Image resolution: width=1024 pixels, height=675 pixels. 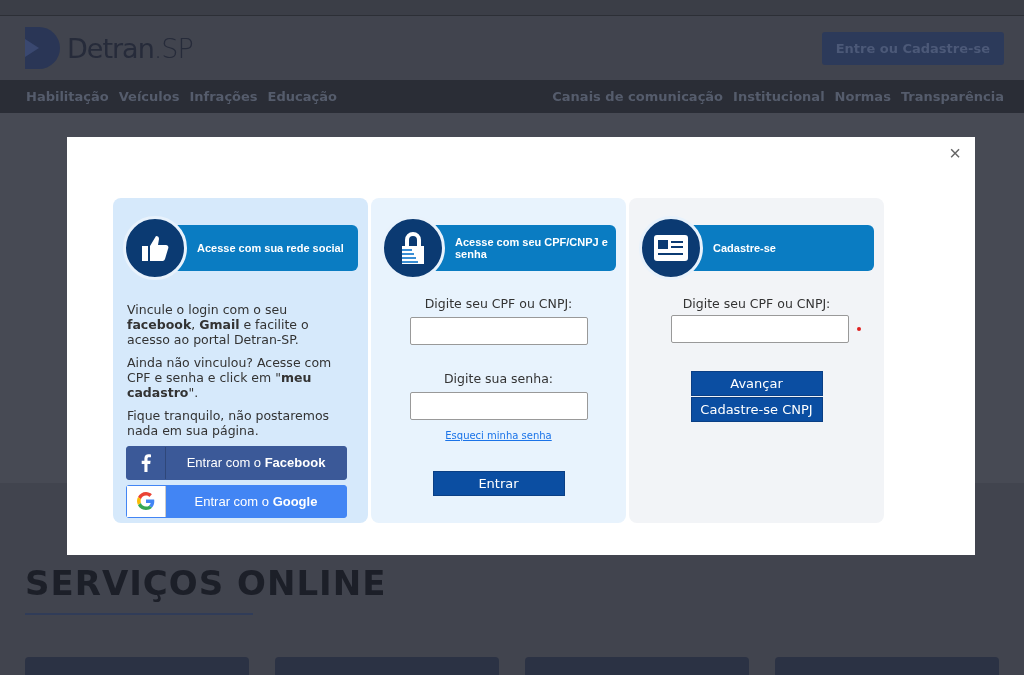 What do you see at coordinates (756, 409) in the screenshot?
I see `register-button: Cadastre-se CNPJ` at bounding box center [756, 409].